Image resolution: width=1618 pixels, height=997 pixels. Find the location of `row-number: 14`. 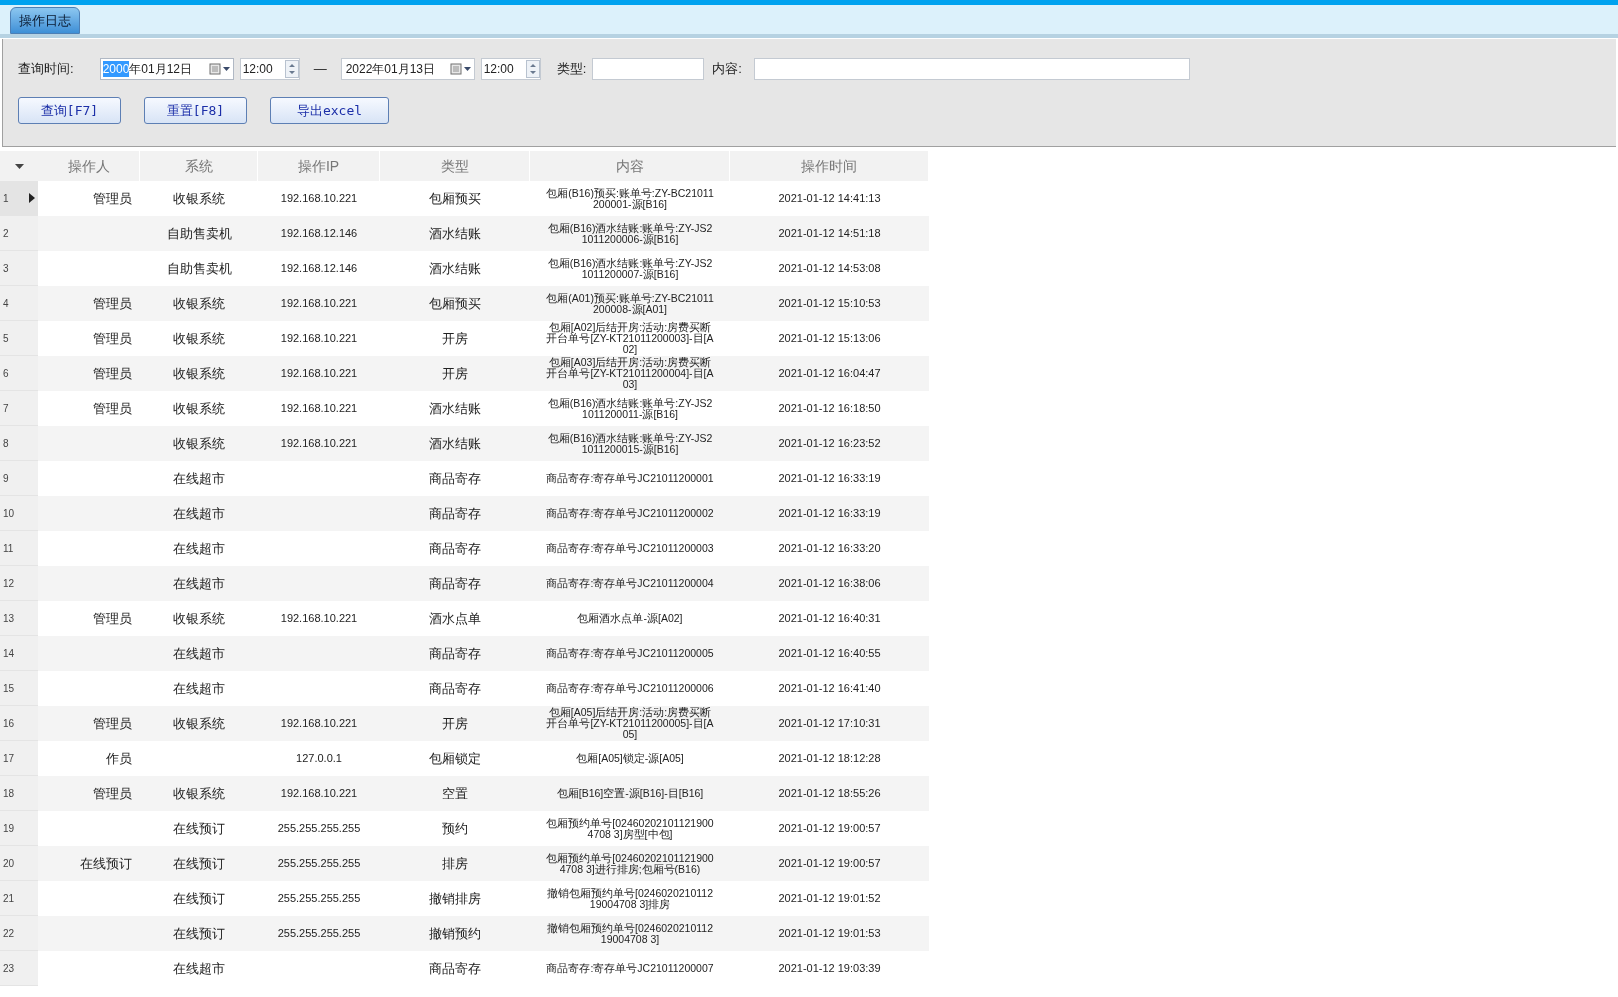

row-number: 14 is located at coordinates (9, 653).